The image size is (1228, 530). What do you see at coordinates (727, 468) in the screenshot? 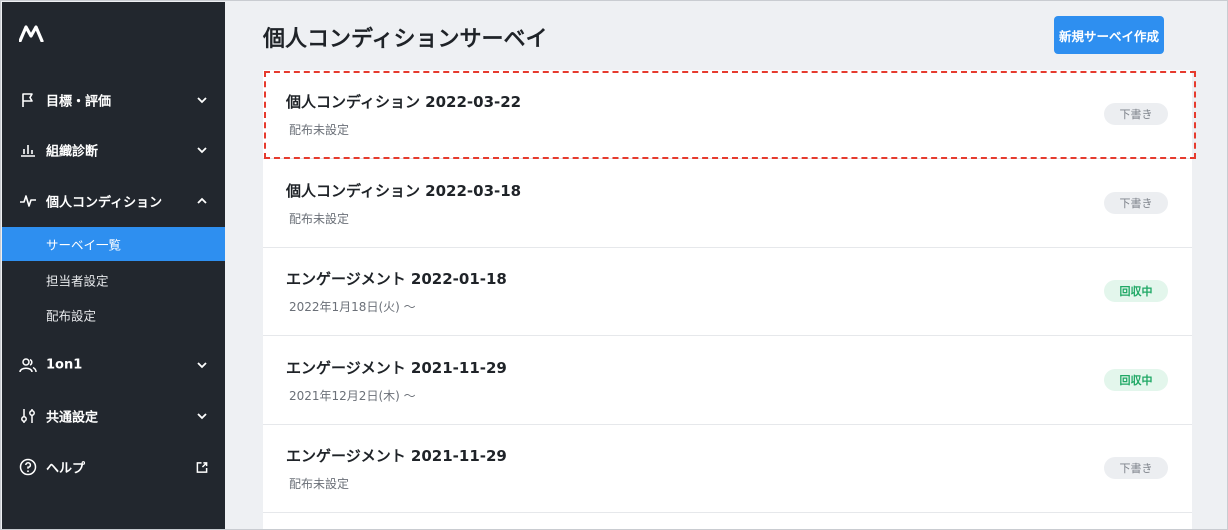
I see `survey-card: エンゲージメント 2021-11-29 配布未設定 下書き` at bounding box center [727, 468].